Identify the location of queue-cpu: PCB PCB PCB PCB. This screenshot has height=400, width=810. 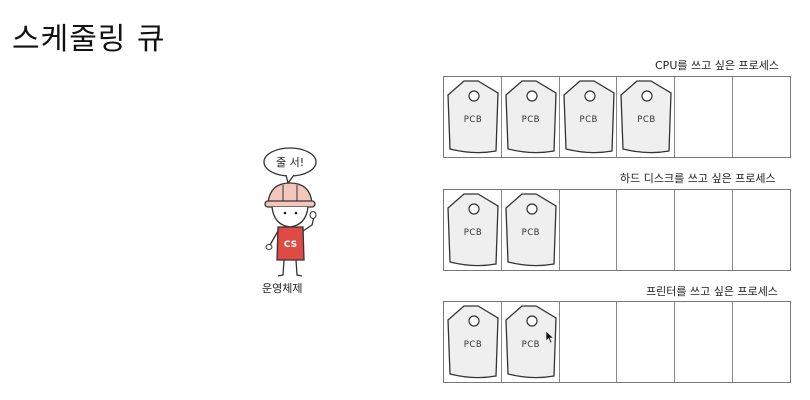
(617, 117).